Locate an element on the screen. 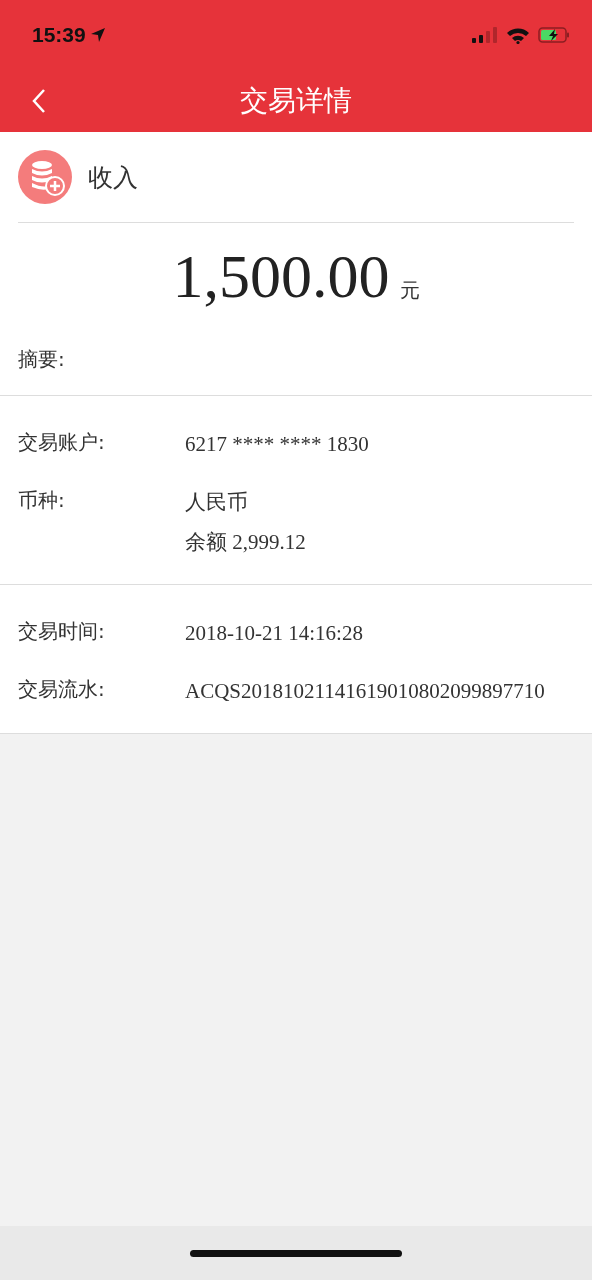  field-value: ACQS20181021141619010802099897710 is located at coordinates (365, 691).